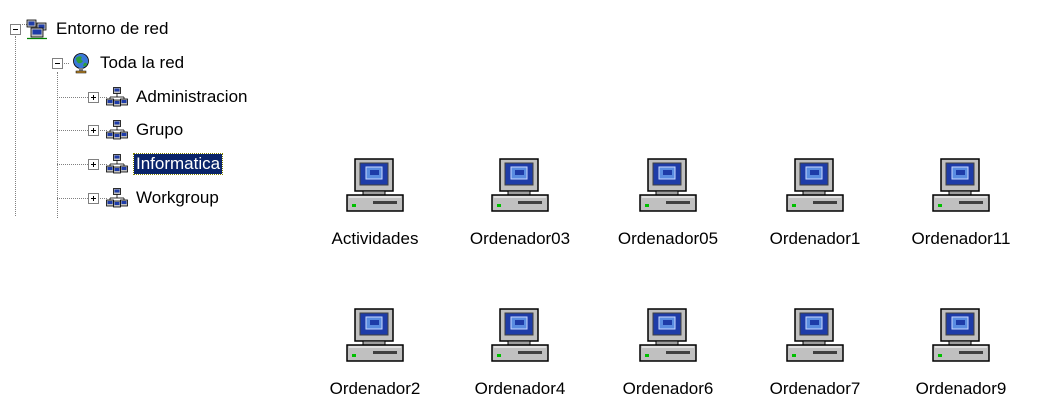 The height and width of the screenshot is (407, 1038). I want to click on tree-node-grupo: Grupo, so click(145, 130).